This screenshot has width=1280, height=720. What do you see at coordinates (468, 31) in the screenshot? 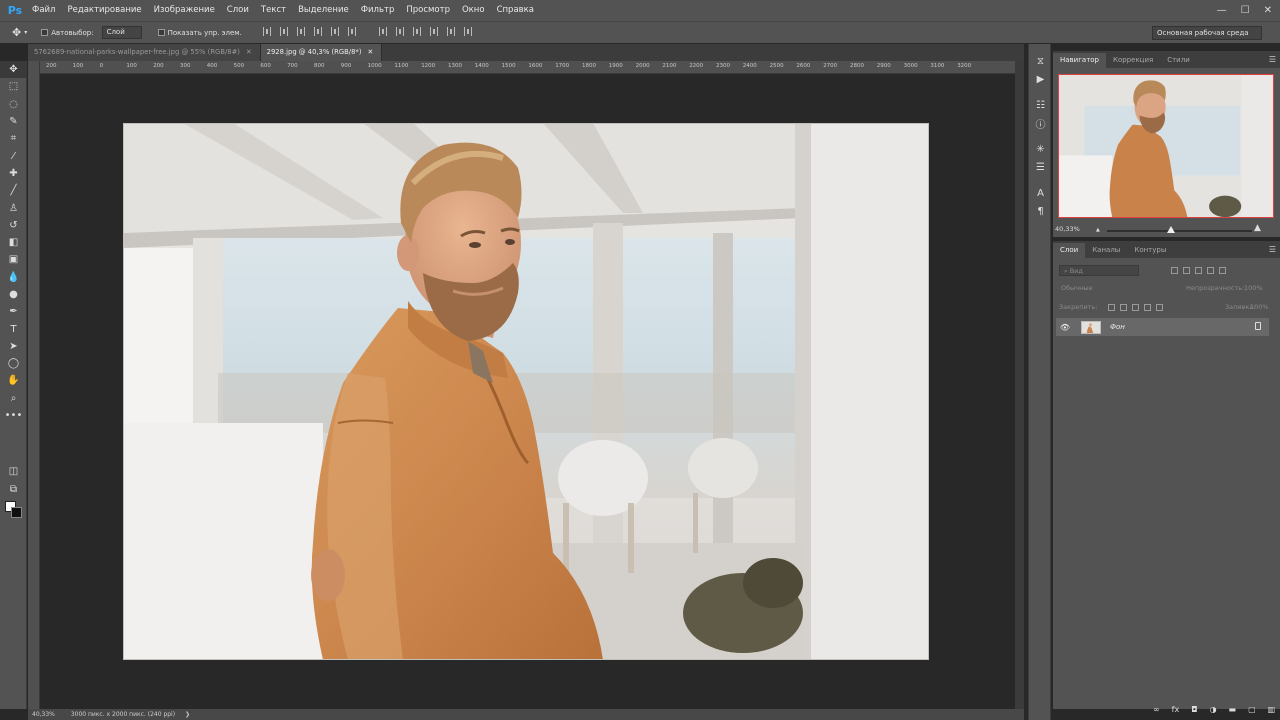
I see `distribute-right-icon` at bounding box center [468, 31].